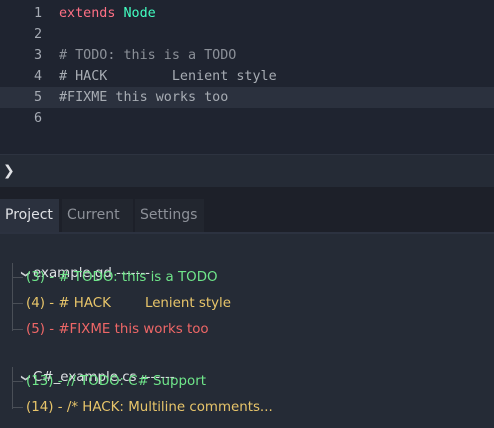 The image size is (494, 428). Describe the element at coordinates (37, 55) in the screenshot. I see `line-number: 3` at that location.